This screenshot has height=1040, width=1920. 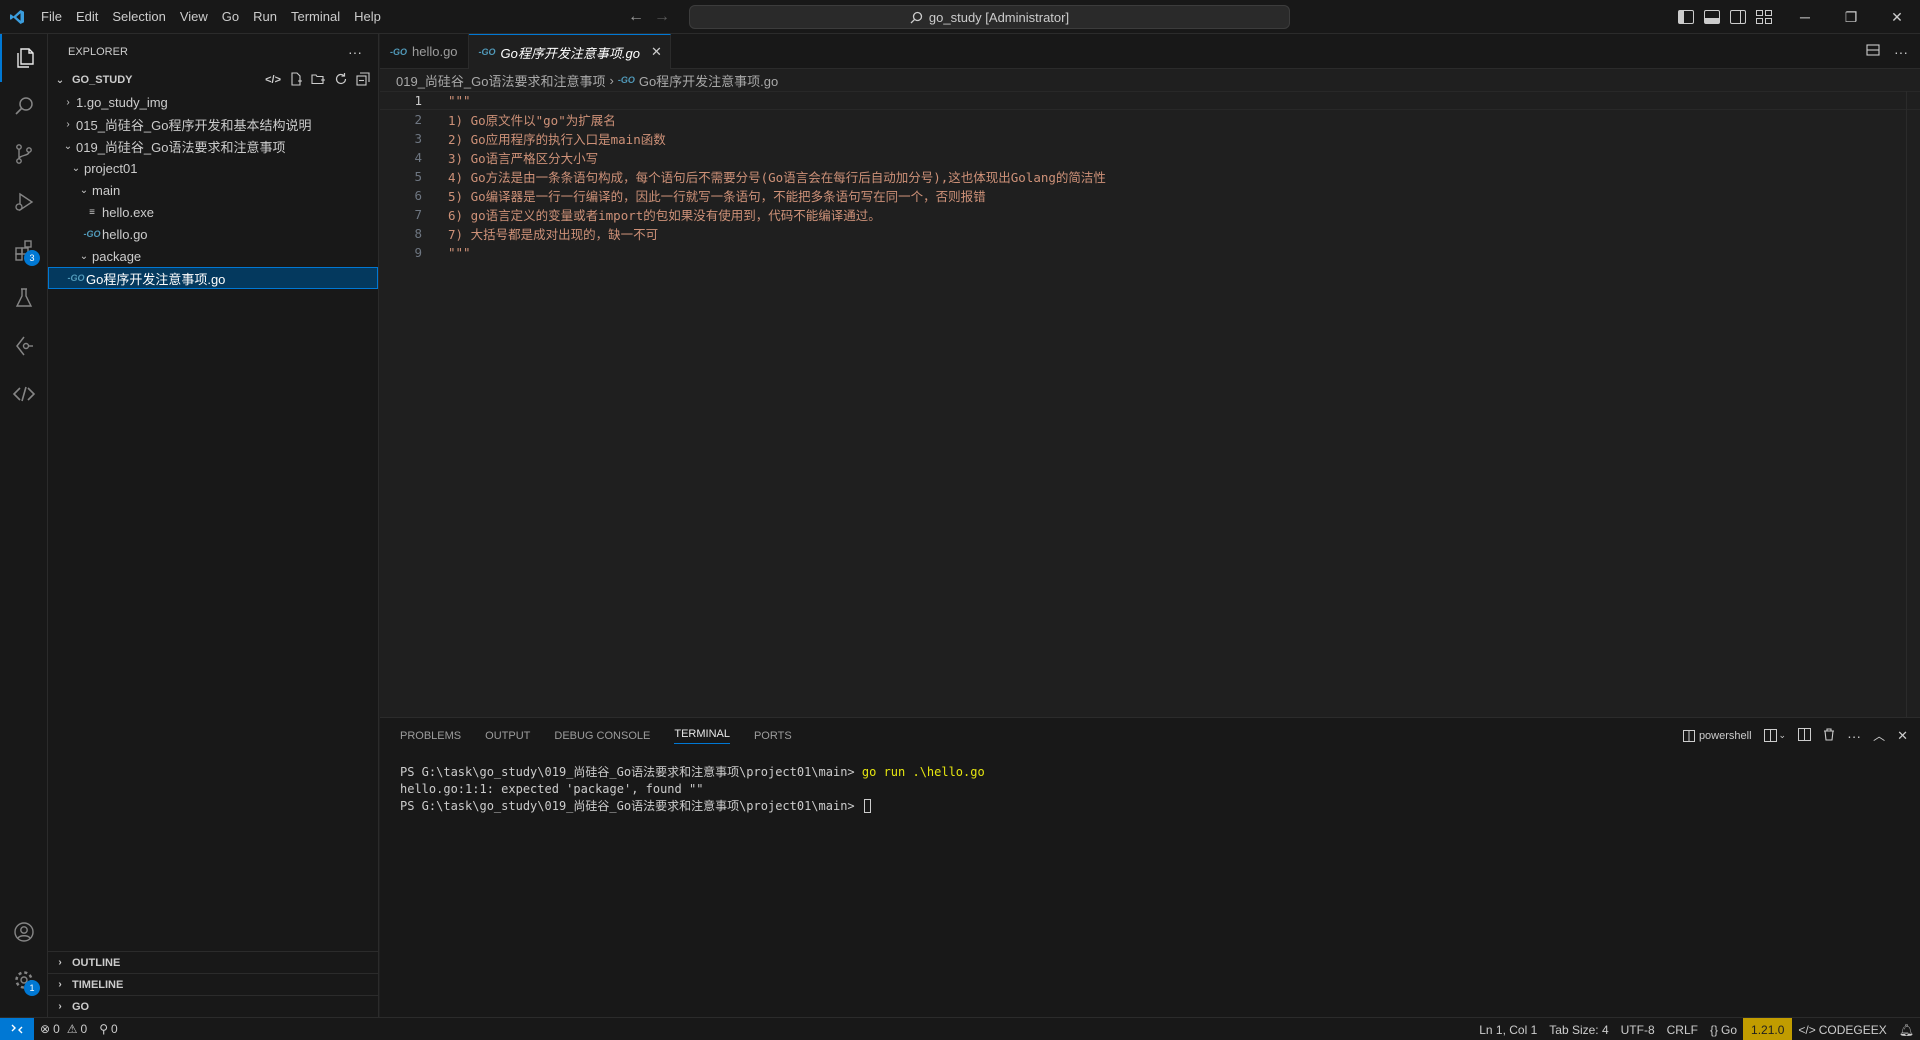 I want to click on go-section: › GO, so click(x=213, y=1006).